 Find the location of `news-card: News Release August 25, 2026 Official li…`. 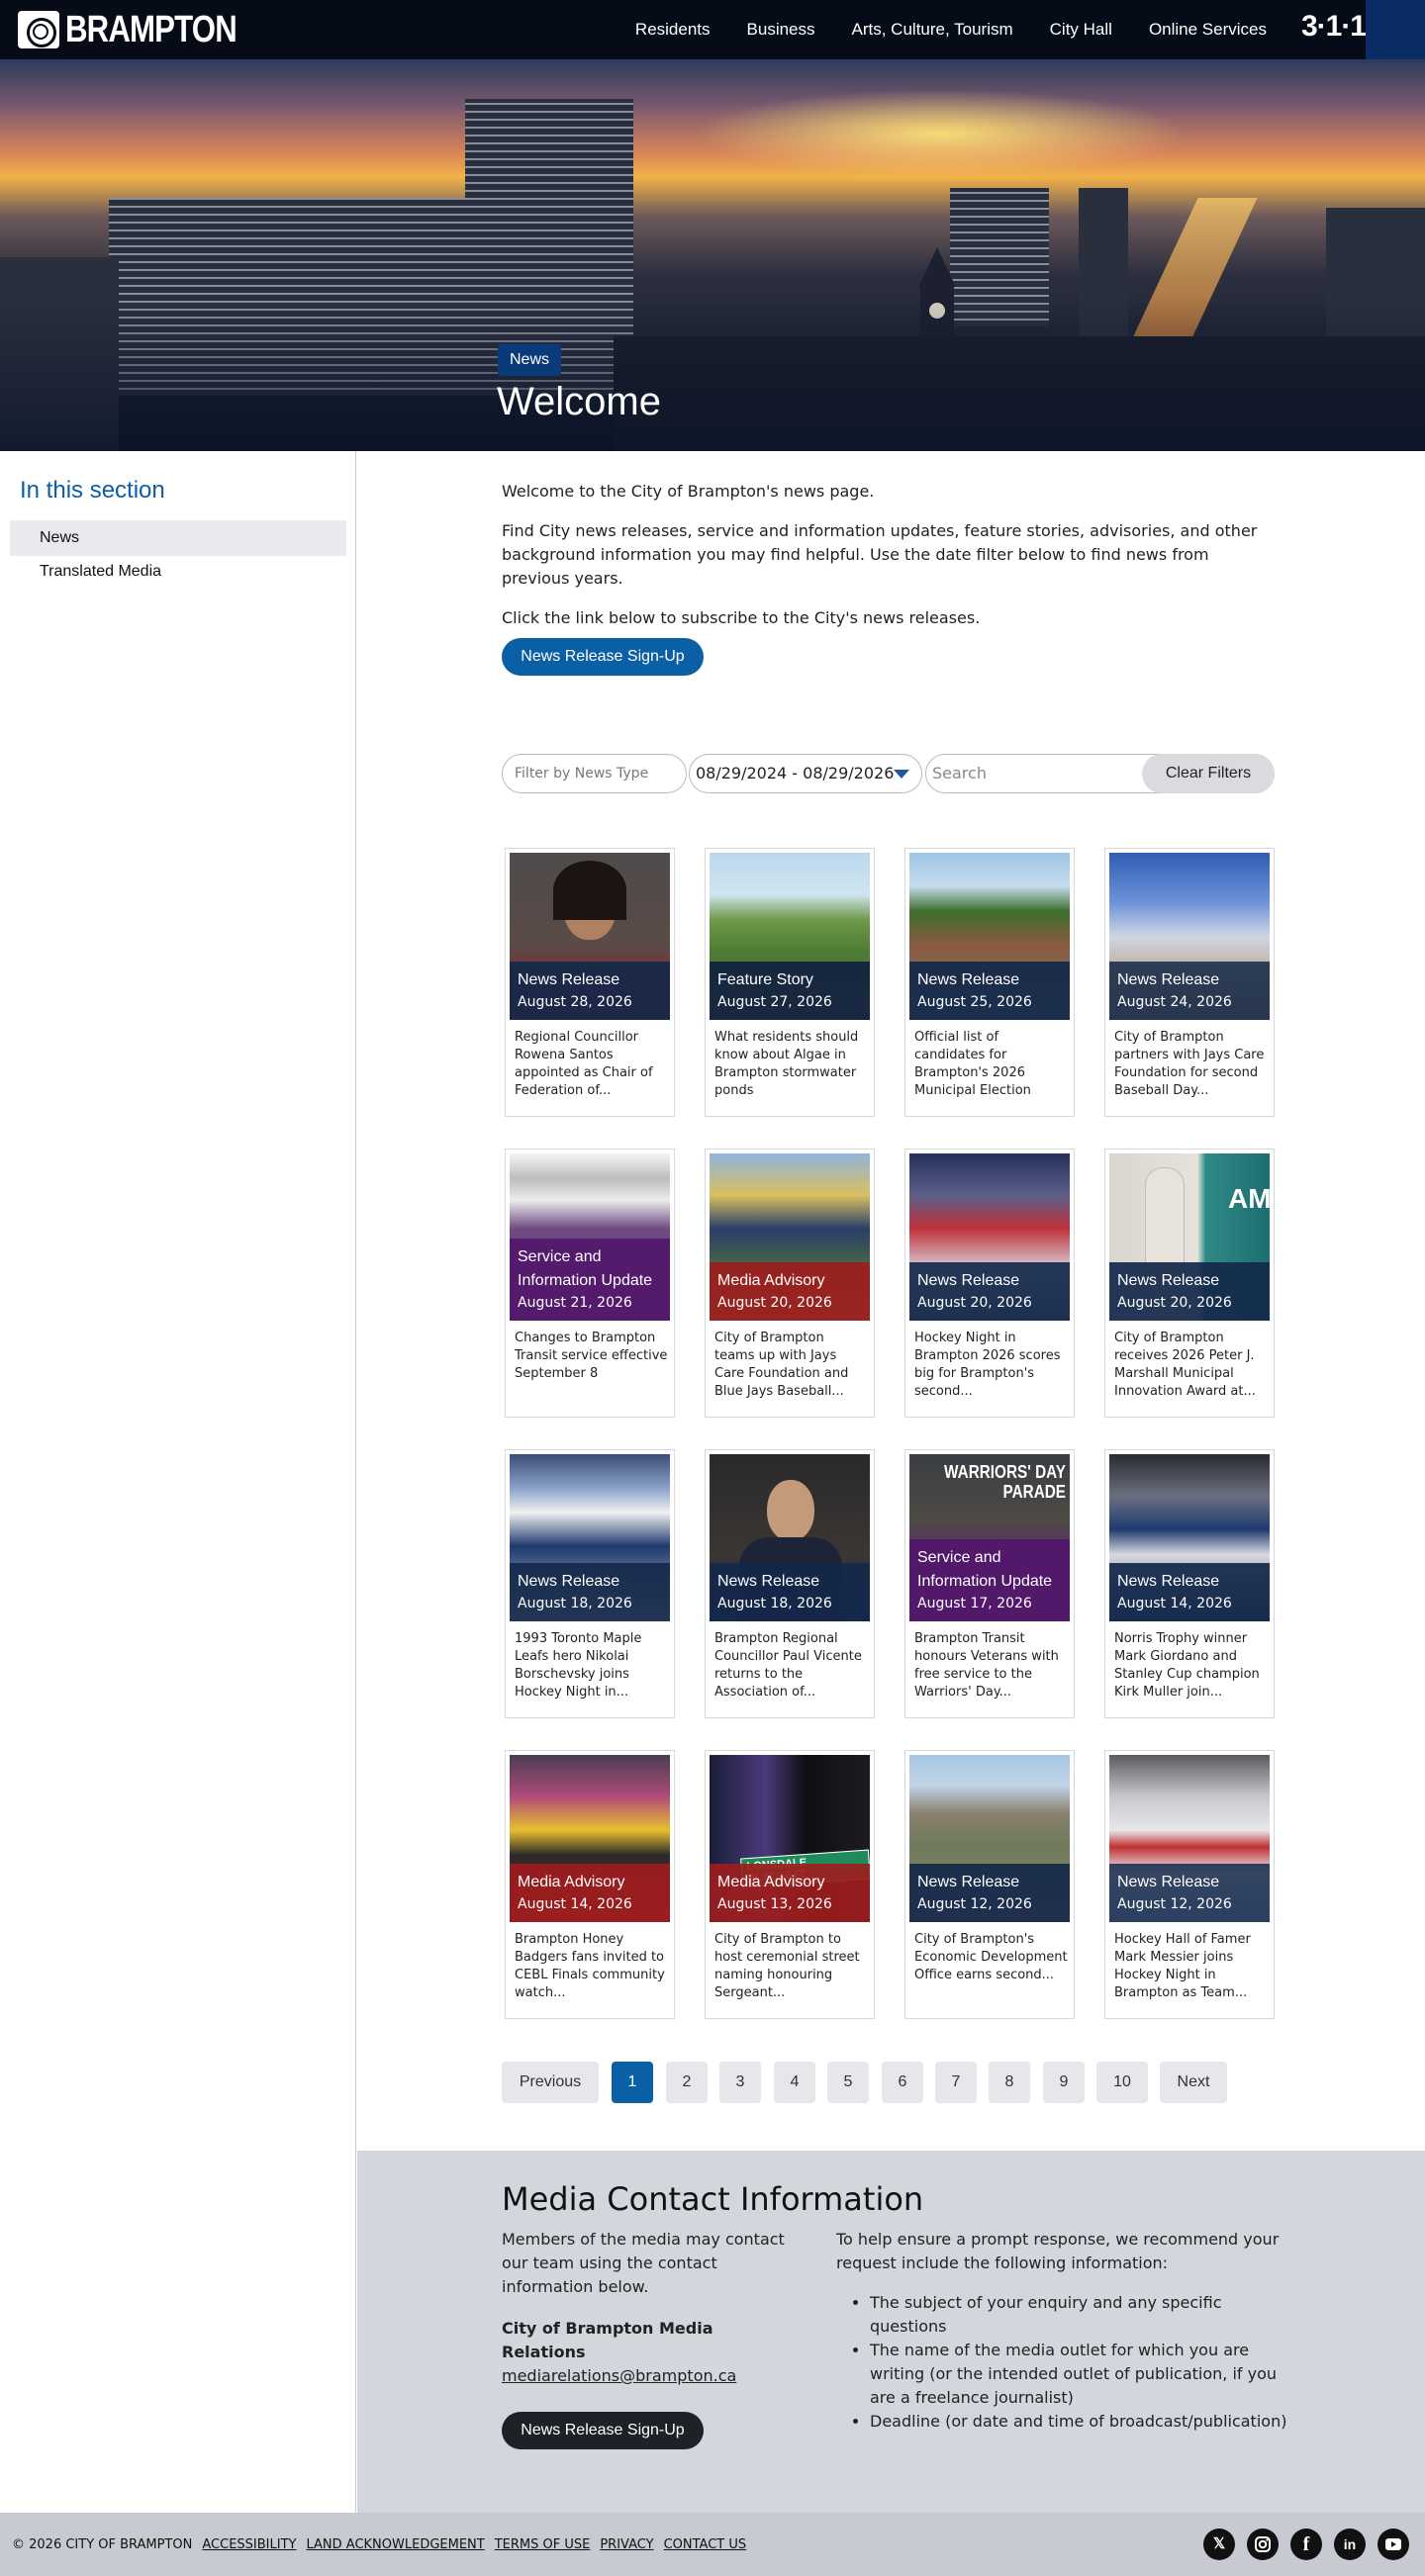

news-card: News Release August 25, 2026 Official li… is located at coordinates (990, 982).